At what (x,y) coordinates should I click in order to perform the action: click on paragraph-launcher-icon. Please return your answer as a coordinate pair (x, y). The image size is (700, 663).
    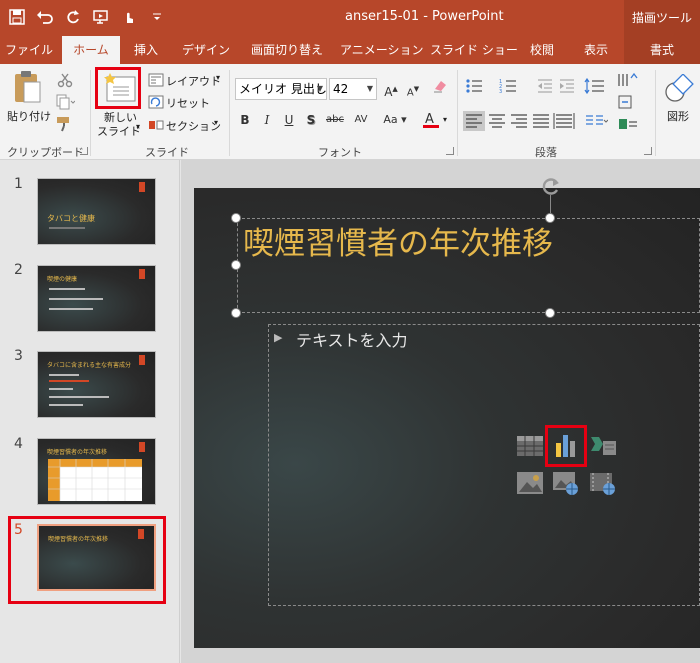
    Looking at the image, I should click on (648, 151).